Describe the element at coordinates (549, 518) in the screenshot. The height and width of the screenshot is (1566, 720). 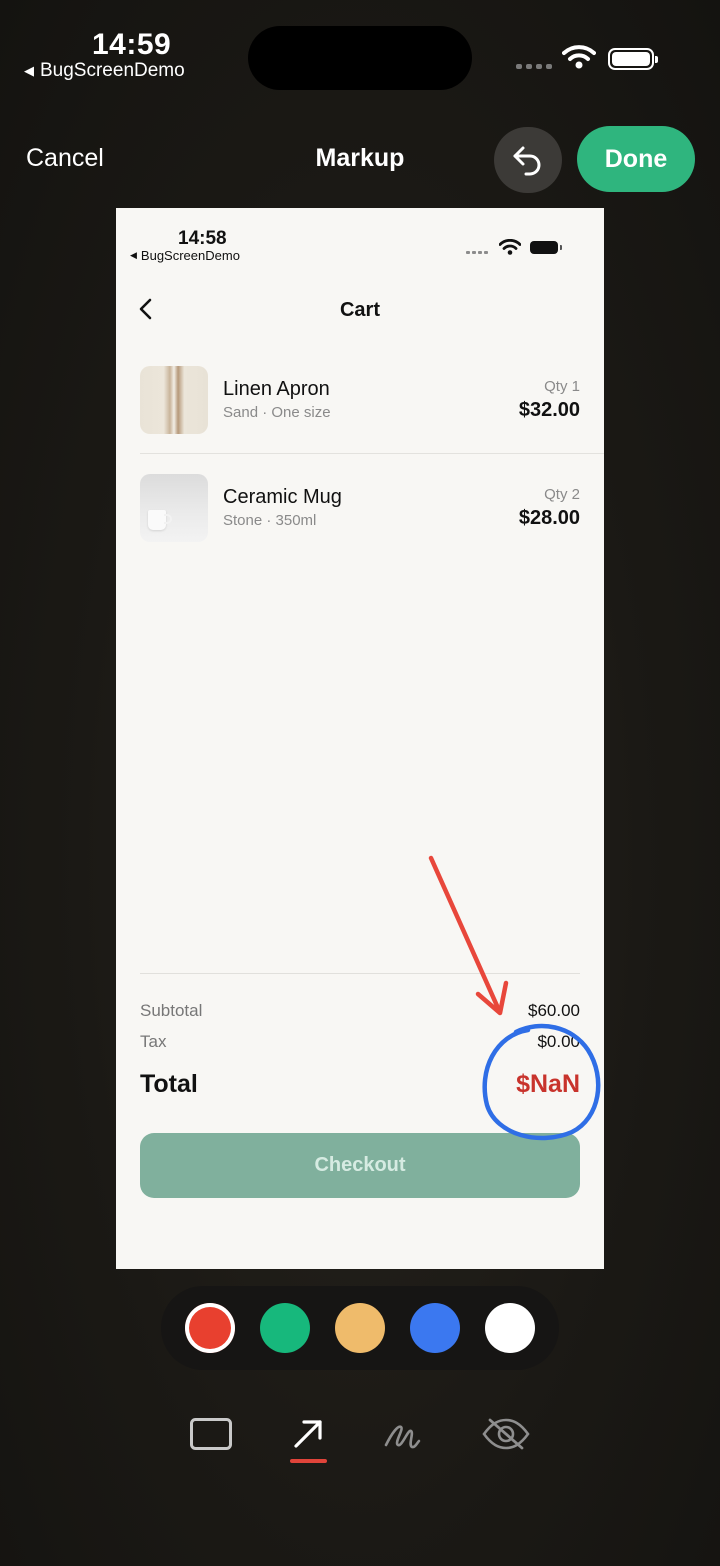
I see `item-price: $28.00` at that location.